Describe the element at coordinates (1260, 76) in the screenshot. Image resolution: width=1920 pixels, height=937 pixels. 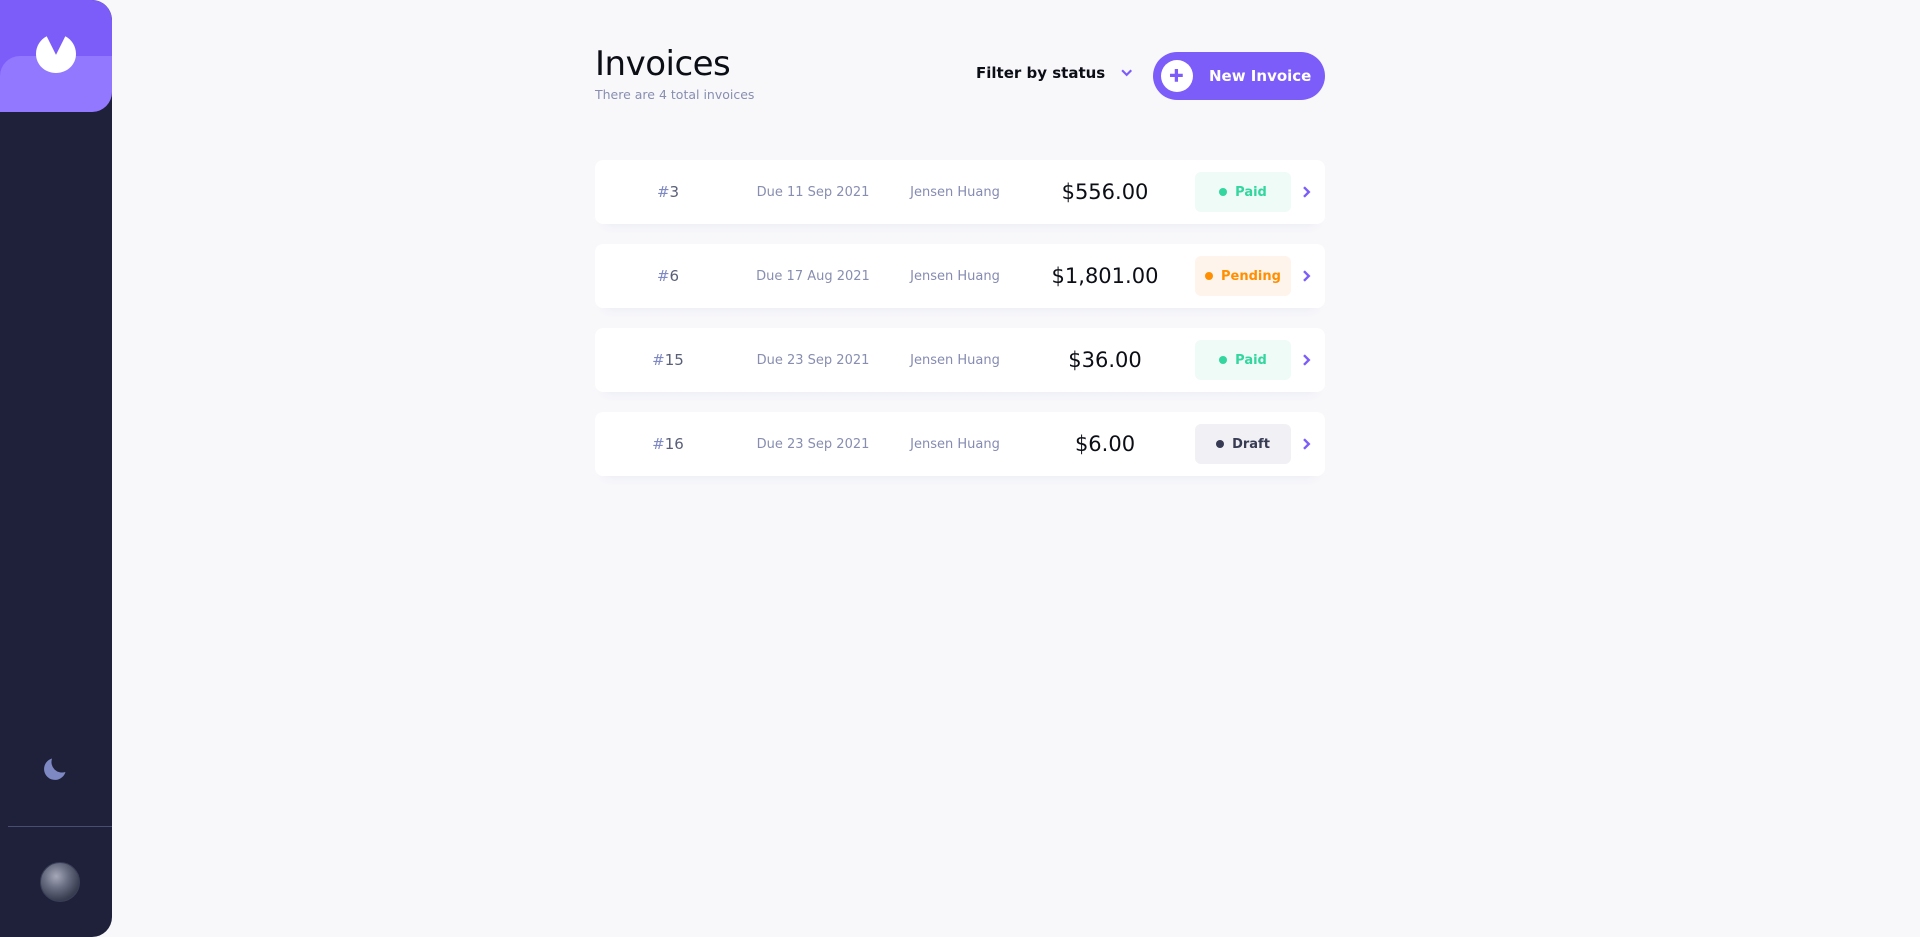
I see `new-invoice-label: New Invoice` at that location.